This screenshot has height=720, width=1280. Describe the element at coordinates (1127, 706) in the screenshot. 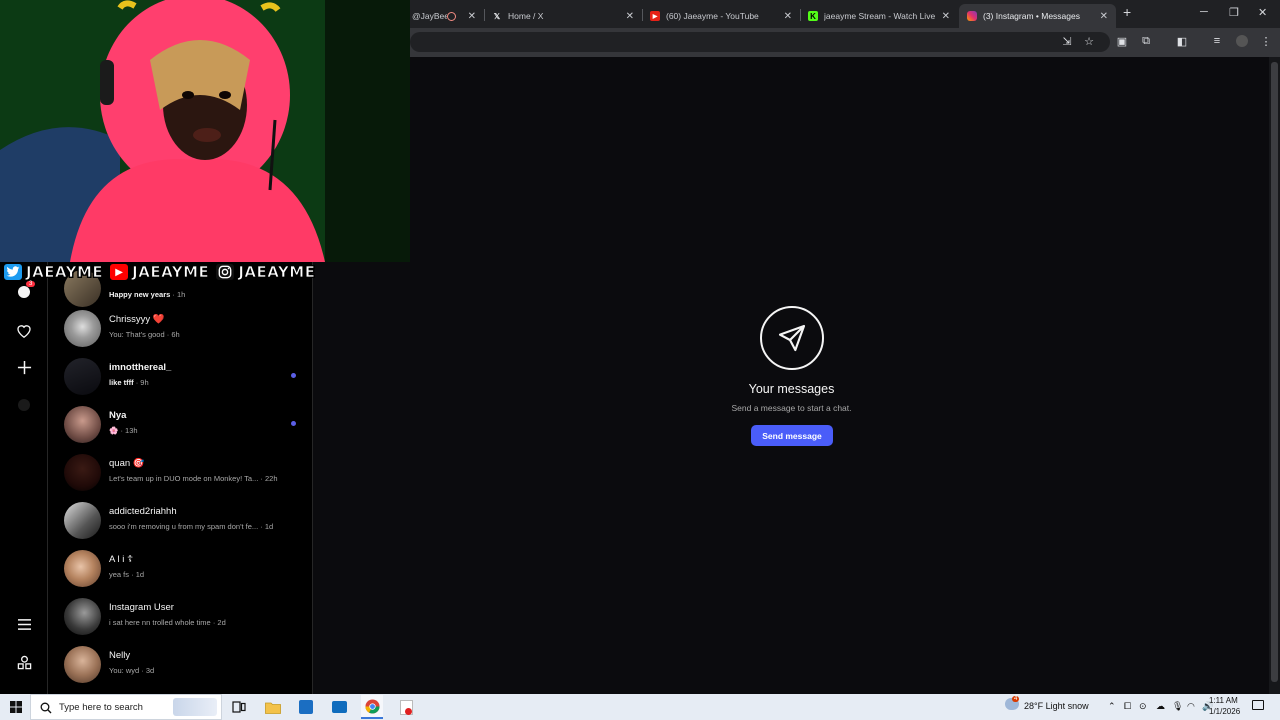

I see `tray-app-icon: ⧠` at that location.